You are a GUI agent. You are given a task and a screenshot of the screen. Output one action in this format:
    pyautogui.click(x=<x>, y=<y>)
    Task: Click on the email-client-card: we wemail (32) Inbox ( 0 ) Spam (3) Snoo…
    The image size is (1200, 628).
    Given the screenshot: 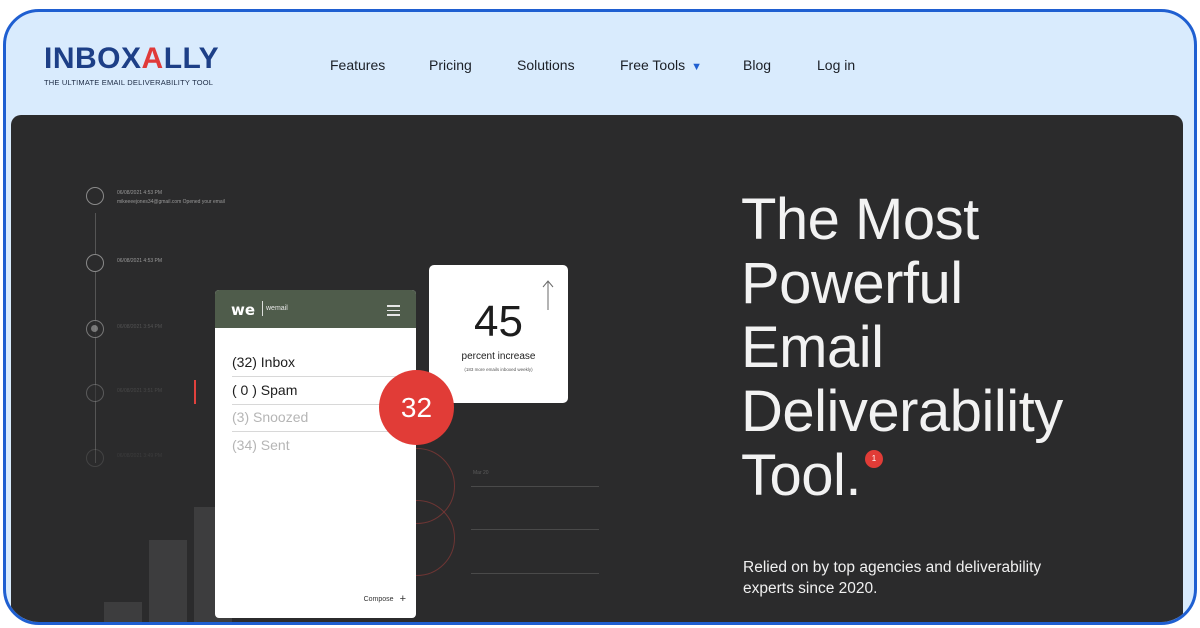 What is the action you would take?
    pyautogui.click(x=315, y=454)
    